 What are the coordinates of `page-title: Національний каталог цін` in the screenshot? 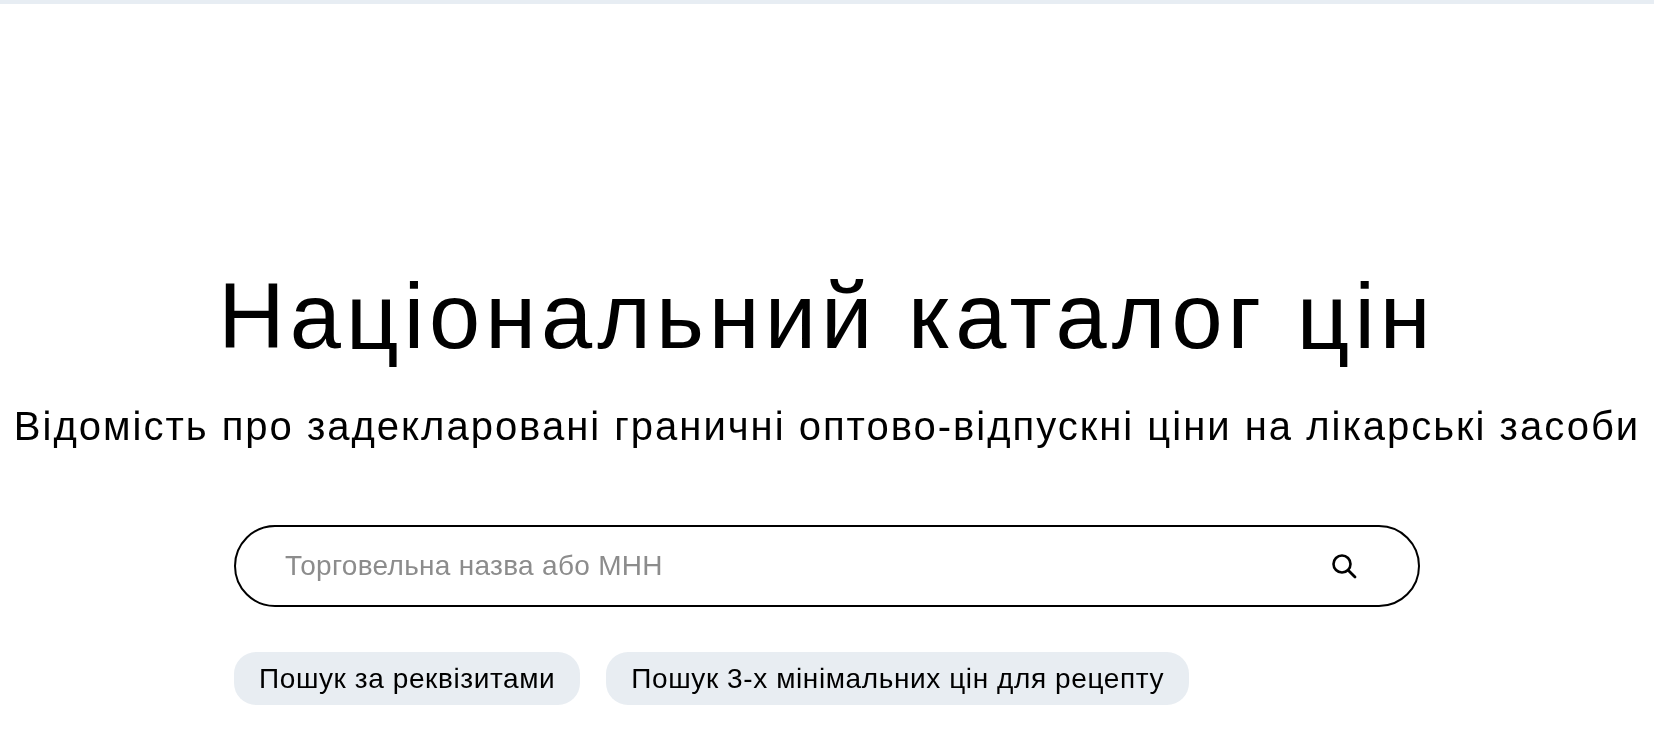 It's located at (827, 316).